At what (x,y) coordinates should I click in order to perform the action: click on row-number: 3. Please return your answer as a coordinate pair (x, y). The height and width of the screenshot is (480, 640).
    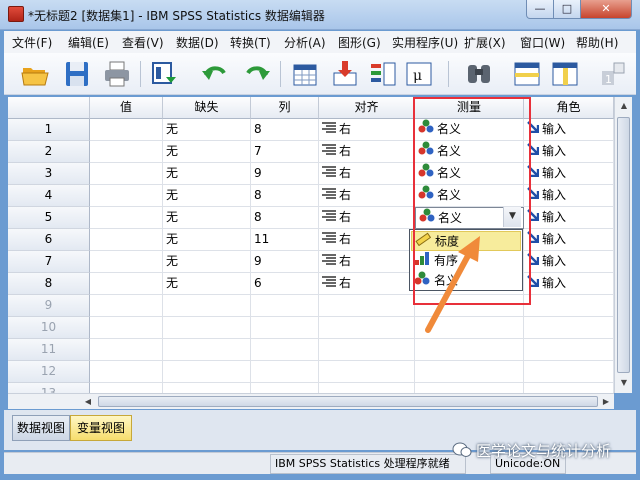
    Looking at the image, I should click on (49, 174).